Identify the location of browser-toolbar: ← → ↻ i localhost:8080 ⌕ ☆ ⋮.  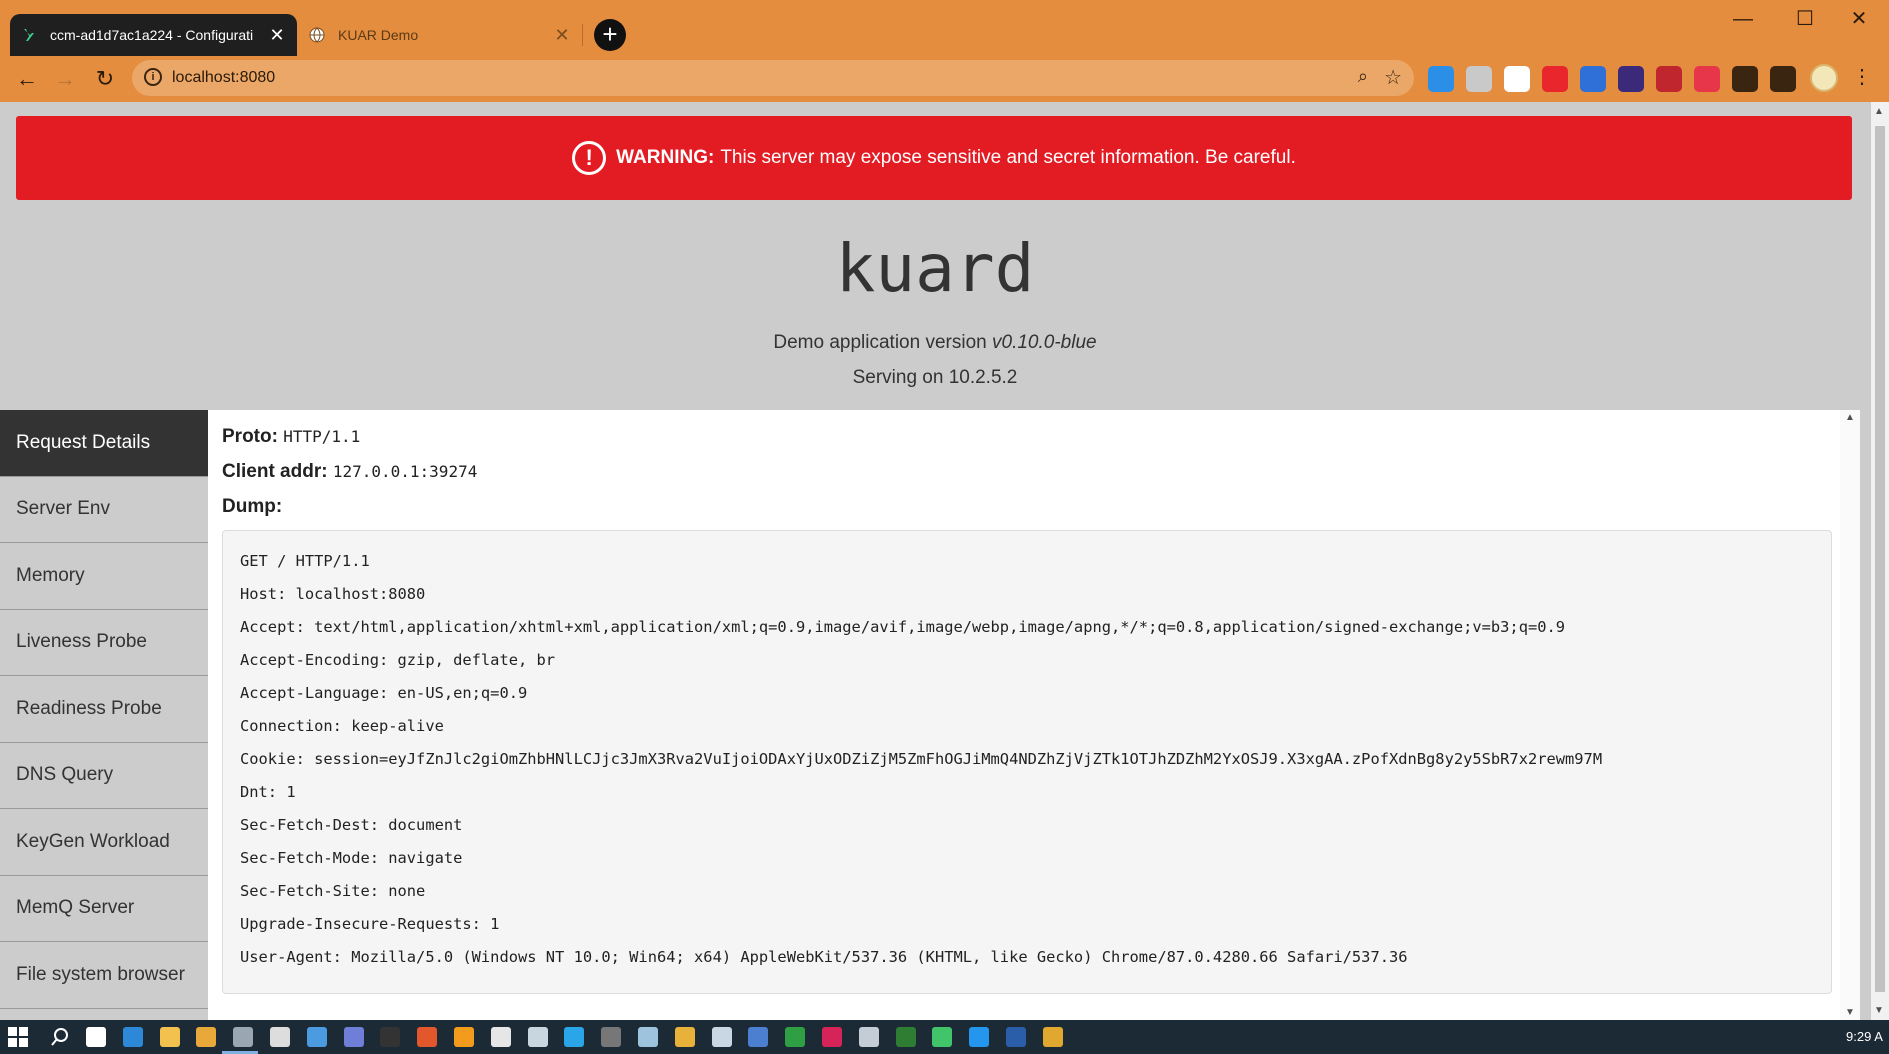
(944, 79).